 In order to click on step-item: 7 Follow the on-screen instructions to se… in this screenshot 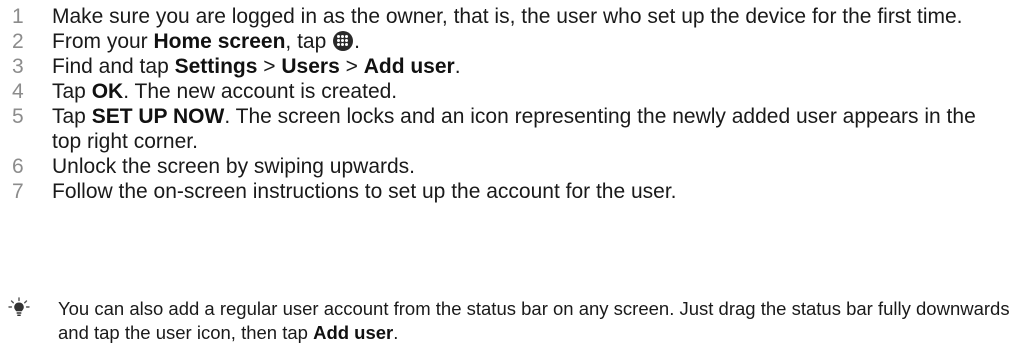, I will do `click(508, 191)`.